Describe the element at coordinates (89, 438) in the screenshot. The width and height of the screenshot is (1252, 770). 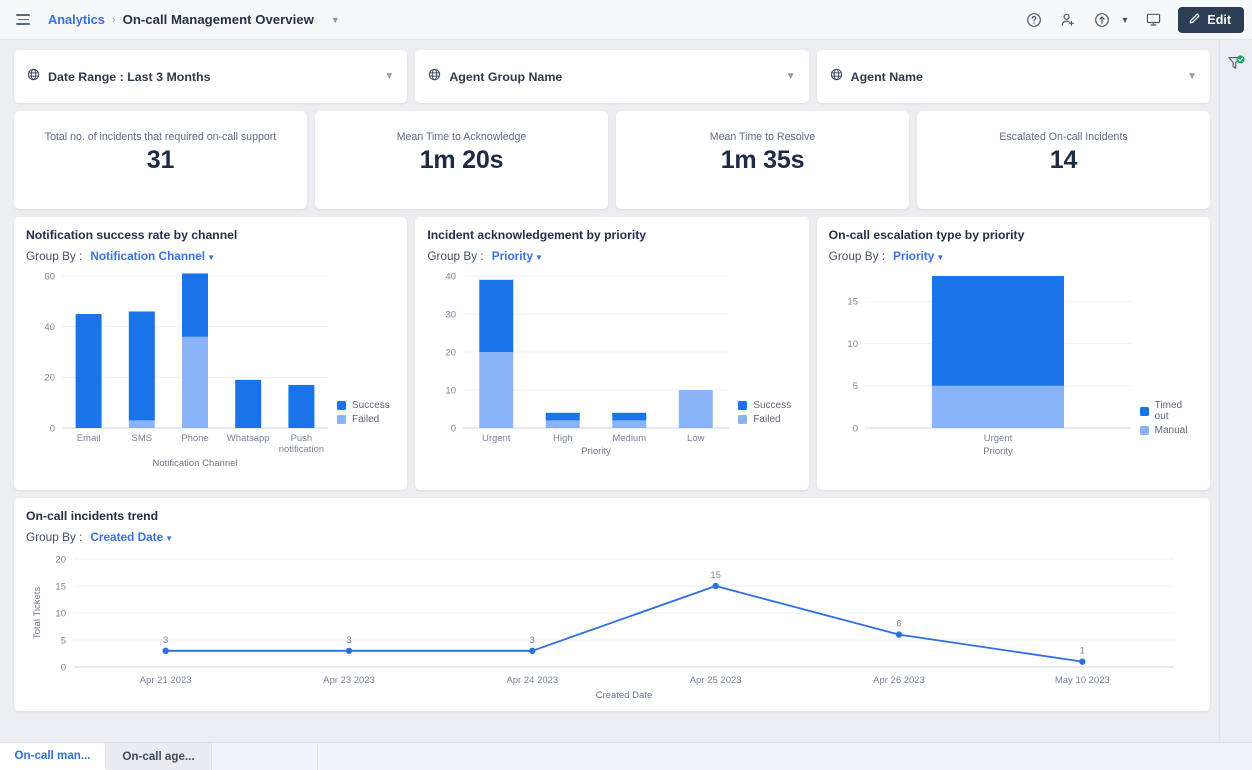
I see `svg-text: Email` at that location.